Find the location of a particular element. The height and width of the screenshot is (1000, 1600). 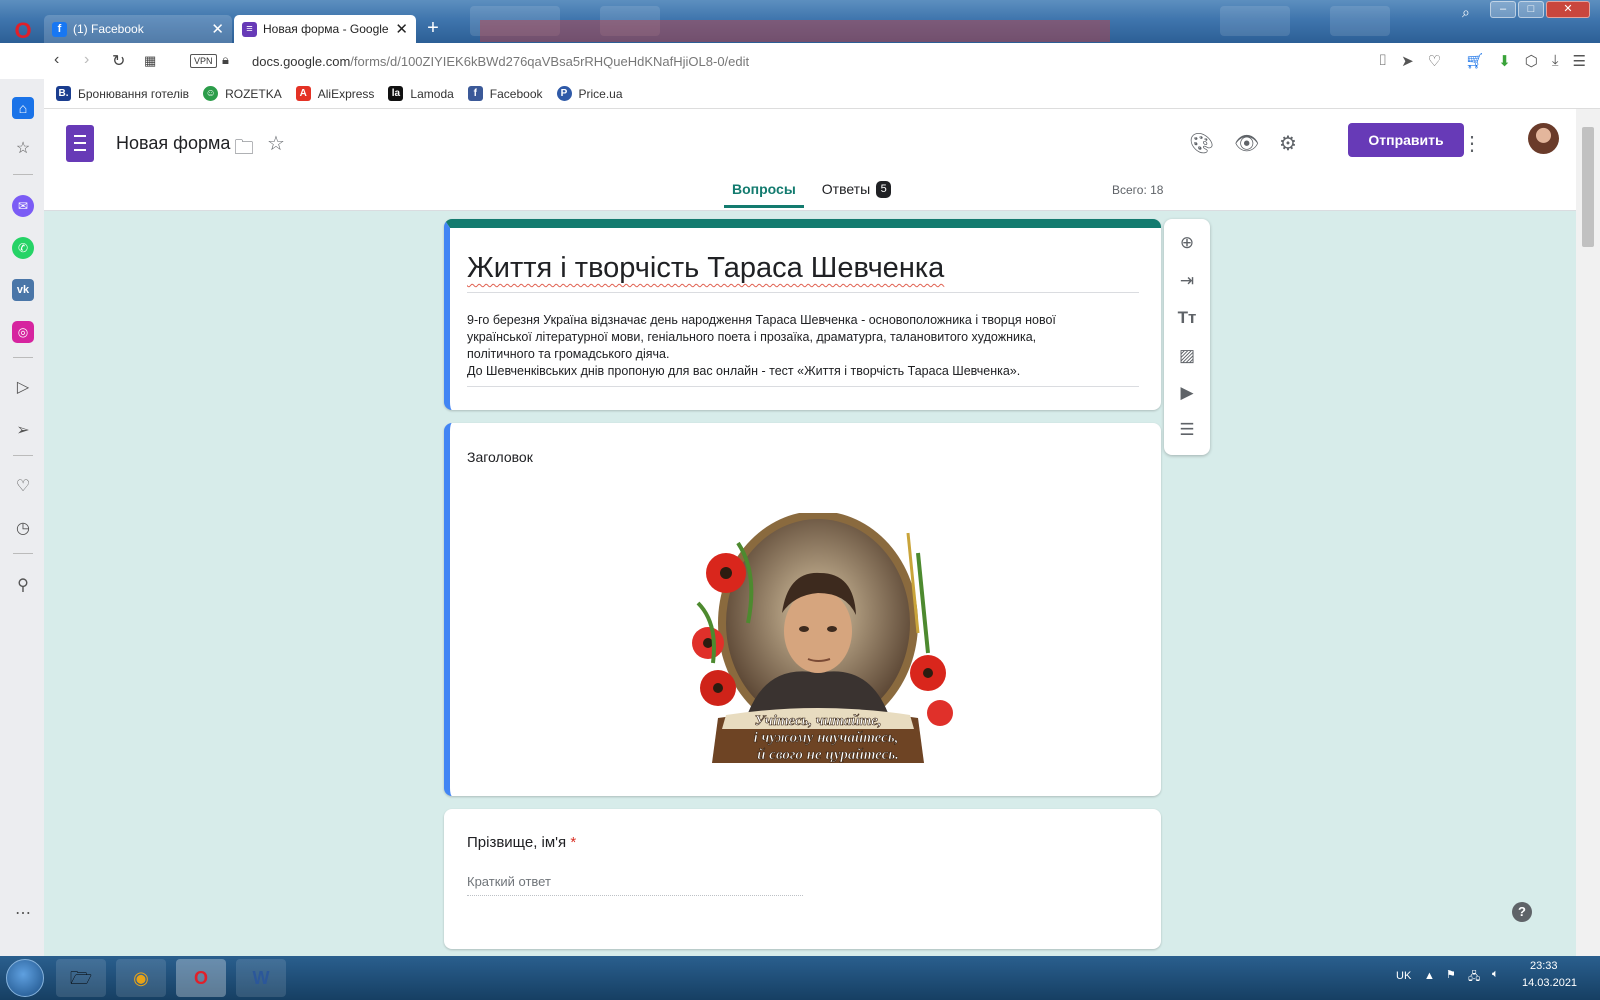

bookmark-item: ☺ ROZETKA is located at coordinates (242, 93).